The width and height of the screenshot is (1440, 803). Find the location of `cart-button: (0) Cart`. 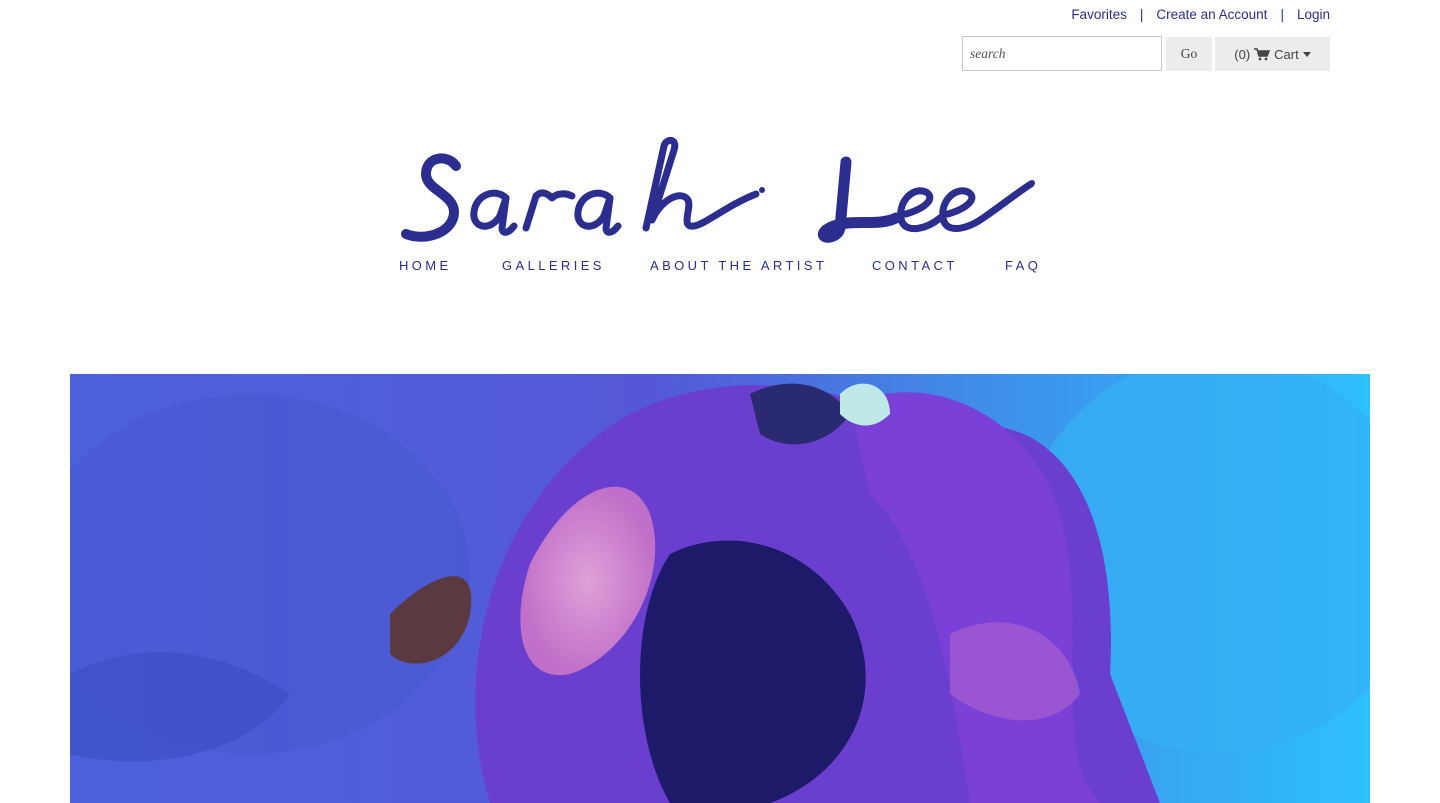

cart-button: (0) Cart is located at coordinates (1272, 54).